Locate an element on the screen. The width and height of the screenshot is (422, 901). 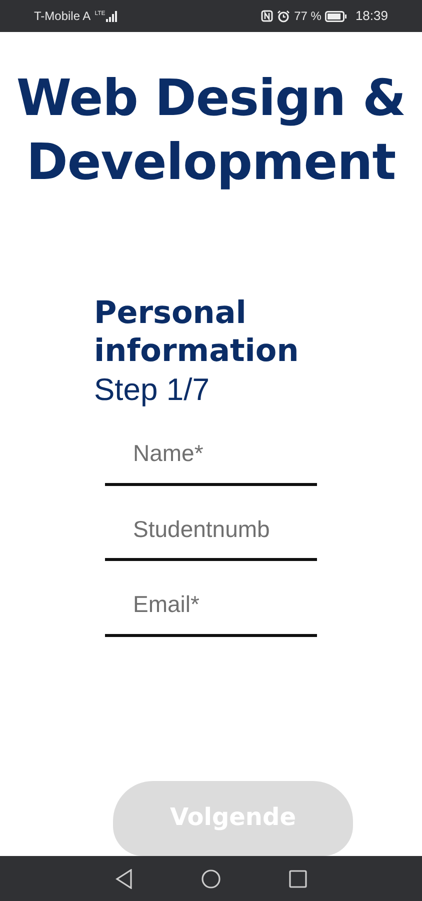
clock-time: 18:39 is located at coordinates (371, 16).